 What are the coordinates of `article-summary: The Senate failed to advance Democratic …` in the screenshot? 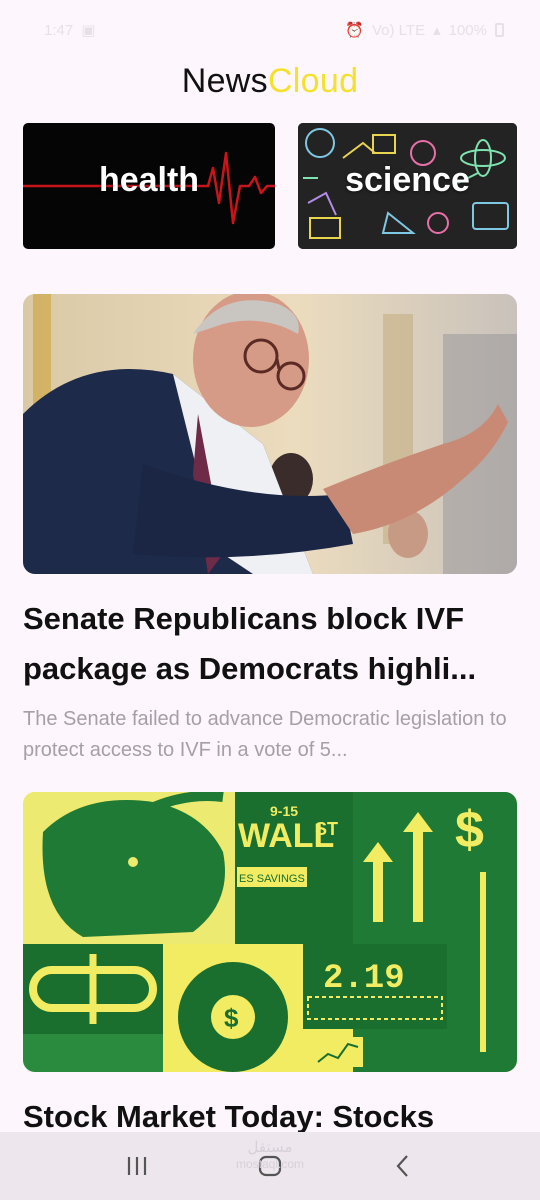 It's located at (265, 734).